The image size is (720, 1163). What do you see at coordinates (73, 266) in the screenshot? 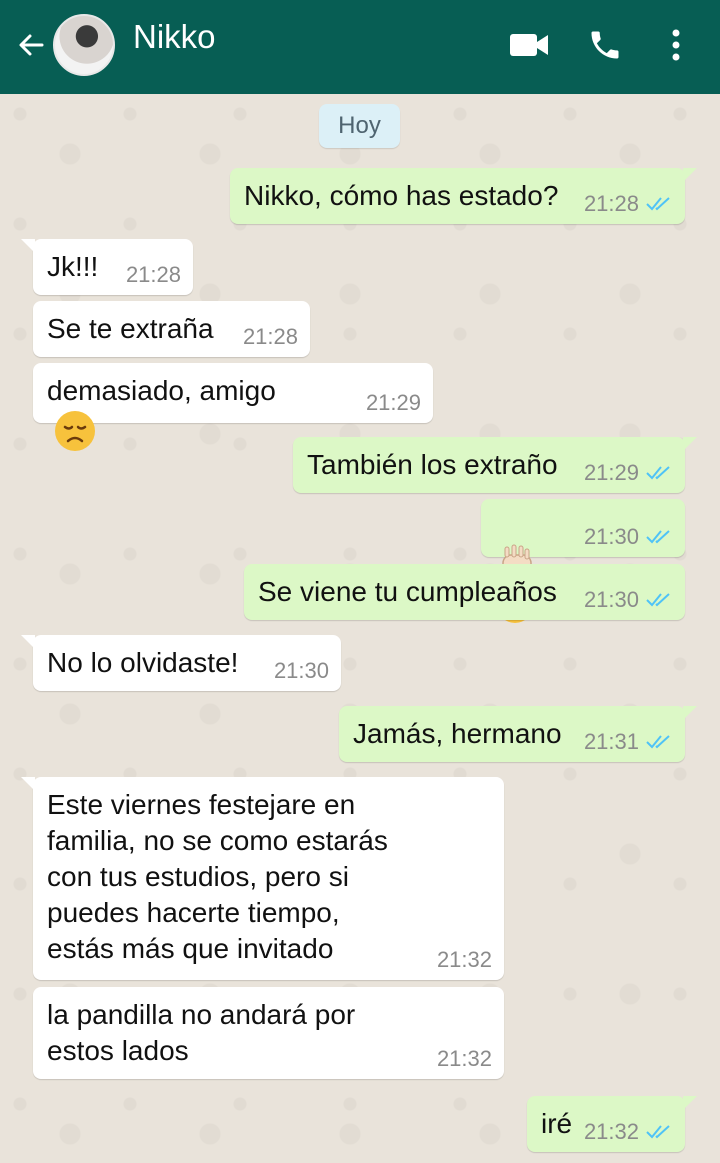
I see `message-text: Jk!!!` at bounding box center [73, 266].